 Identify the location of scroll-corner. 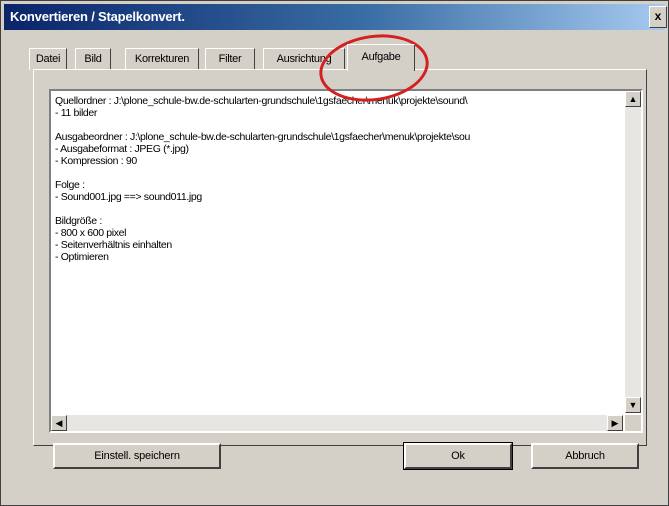
(633, 423).